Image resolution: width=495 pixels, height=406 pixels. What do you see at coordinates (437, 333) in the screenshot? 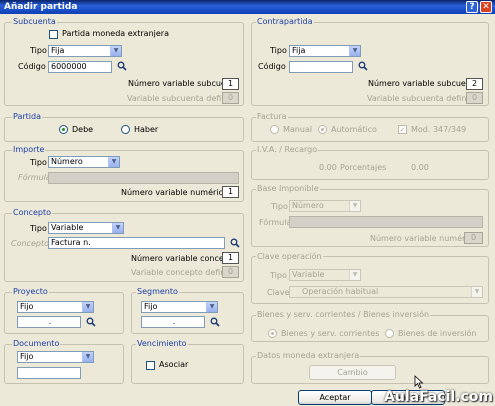
I see `bienes-inversion-label: Bienes de inversión` at bounding box center [437, 333].